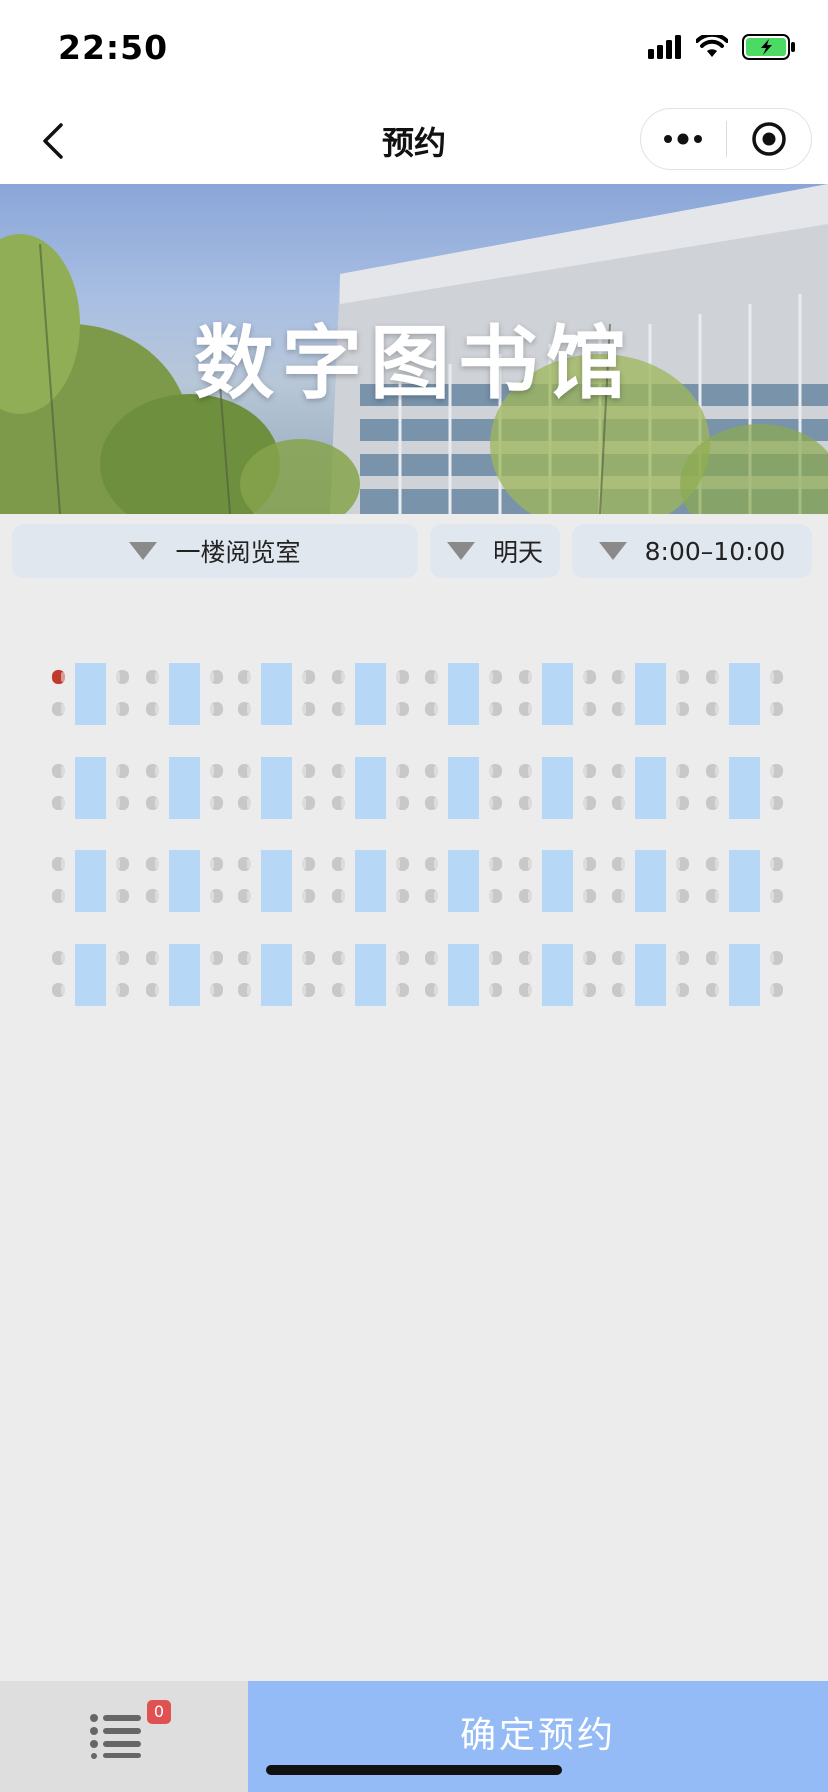 Image resolution: width=828 pixels, height=1792 pixels. Describe the element at coordinates (538, 1736) in the screenshot. I see `confirm-booking-button: 确定预约` at that location.